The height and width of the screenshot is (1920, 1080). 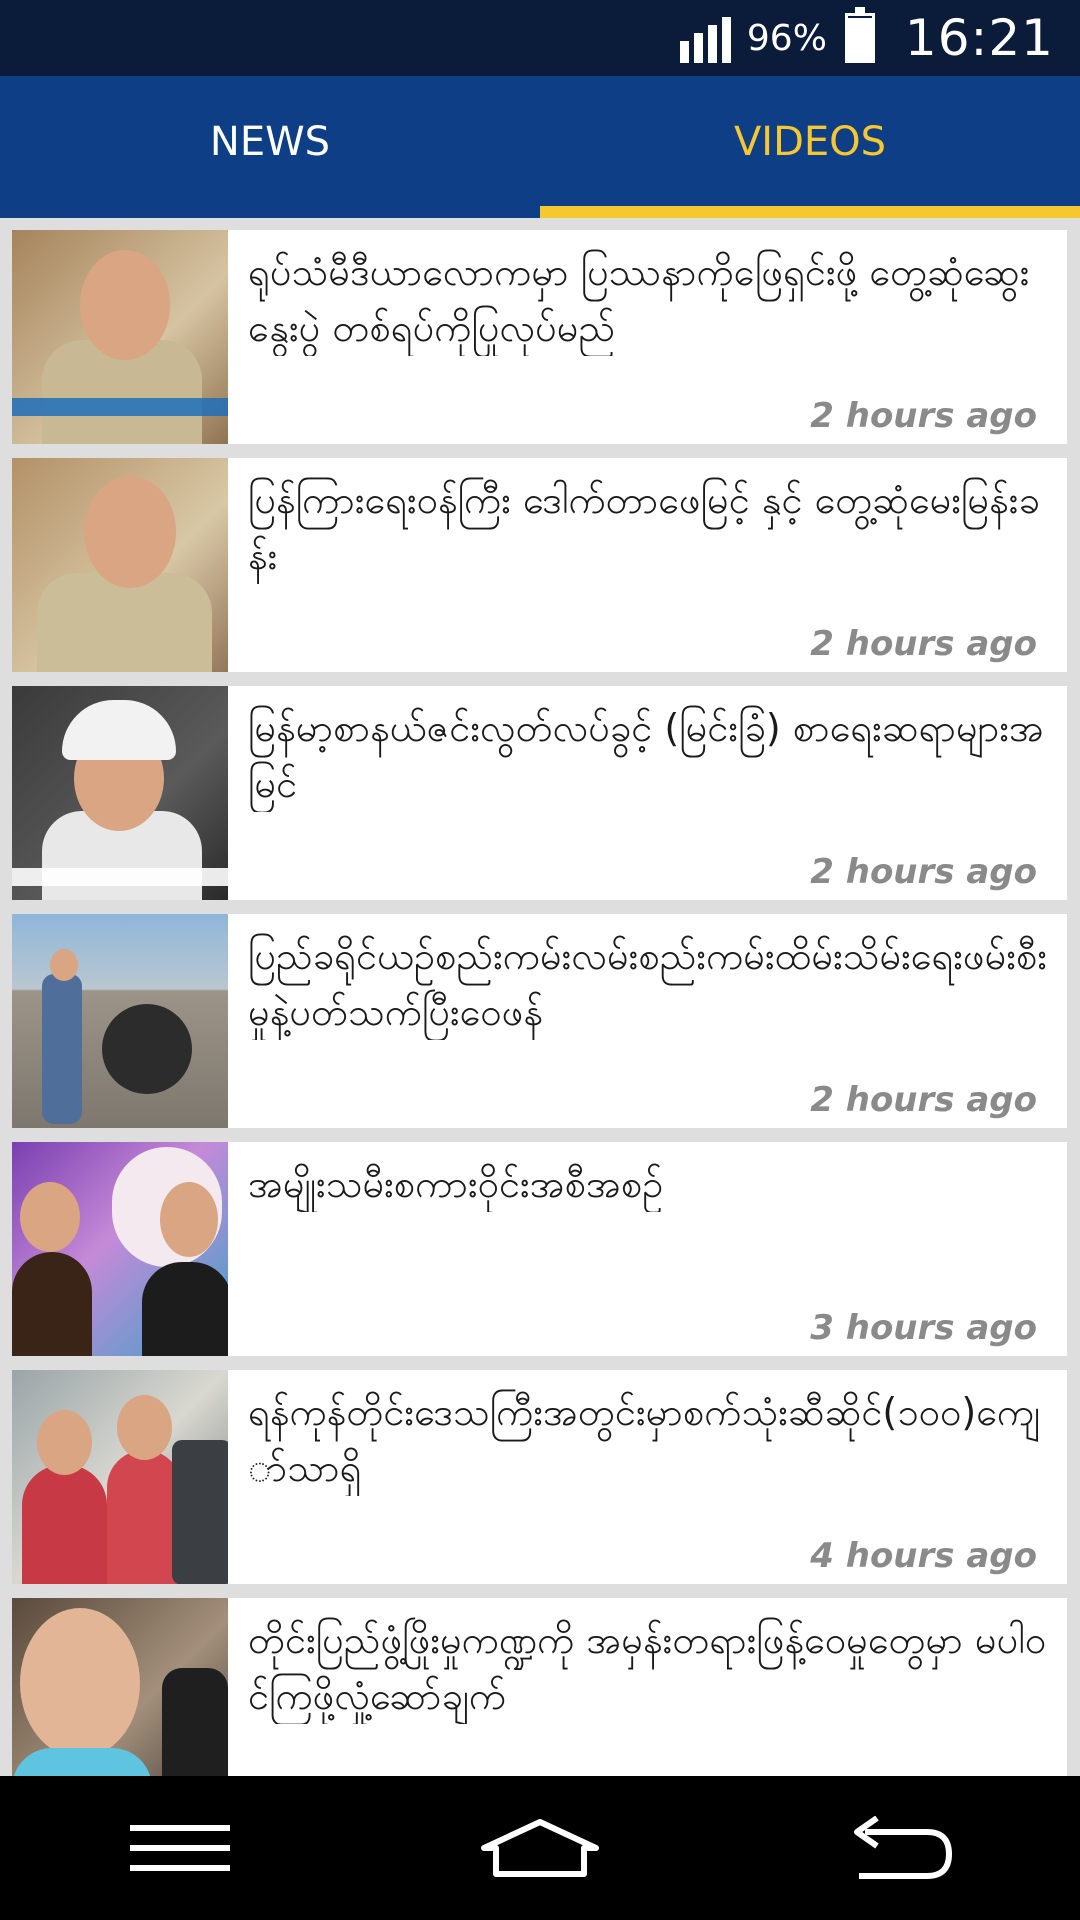 I want to click on menu-button, so click(x=180, y=1848).